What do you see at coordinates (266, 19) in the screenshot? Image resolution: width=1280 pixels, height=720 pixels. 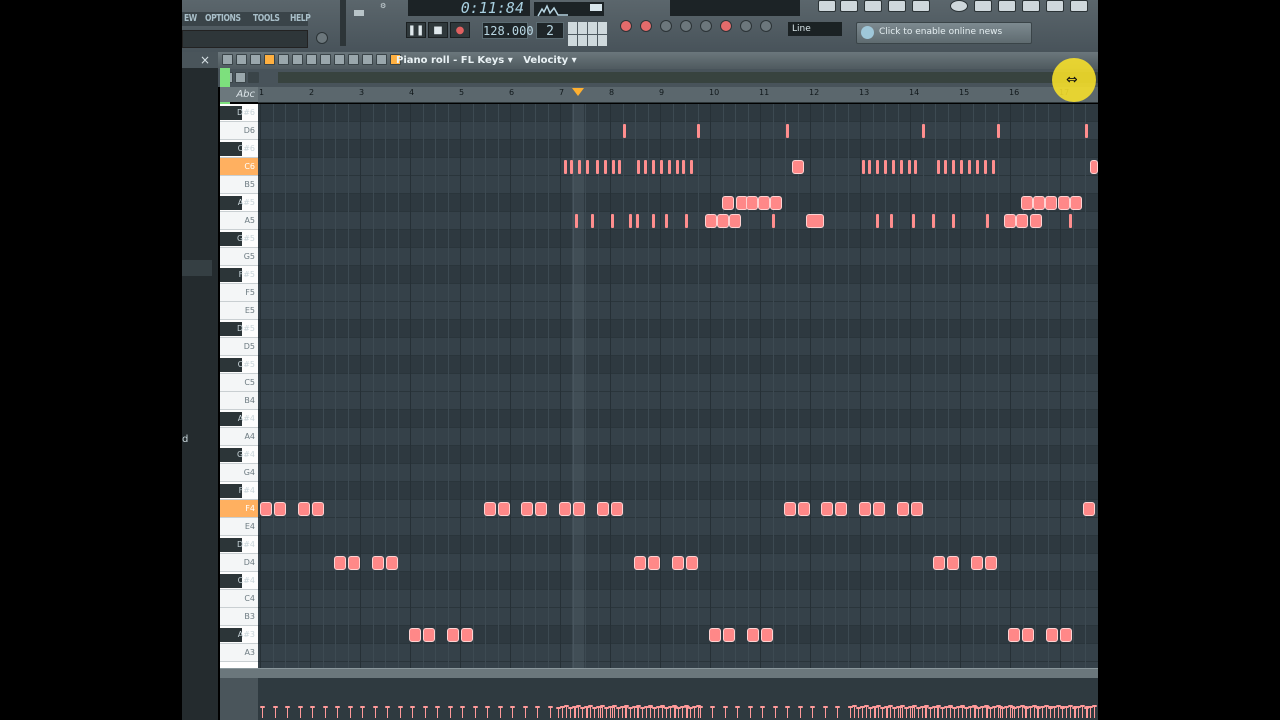 I see `menu-tools: TOOLS` at bounding box center [266, 19].